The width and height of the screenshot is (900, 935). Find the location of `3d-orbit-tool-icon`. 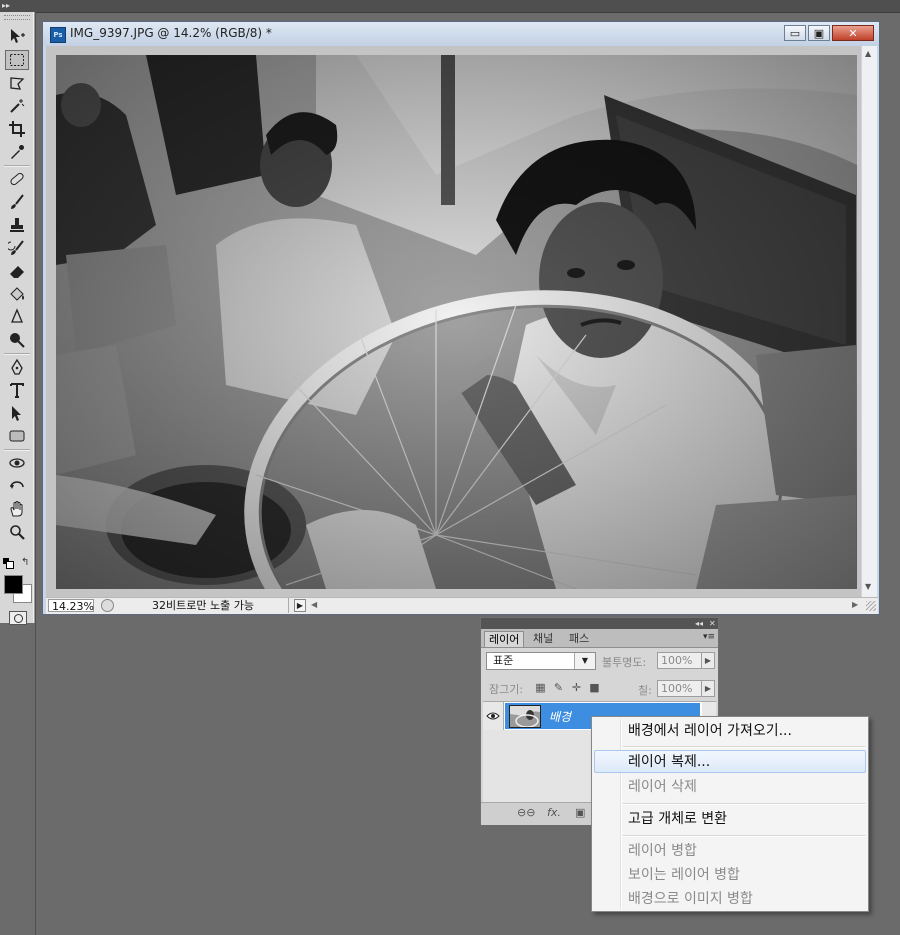

3d-orbit-tool-icon is located at coordinates (17, 486).